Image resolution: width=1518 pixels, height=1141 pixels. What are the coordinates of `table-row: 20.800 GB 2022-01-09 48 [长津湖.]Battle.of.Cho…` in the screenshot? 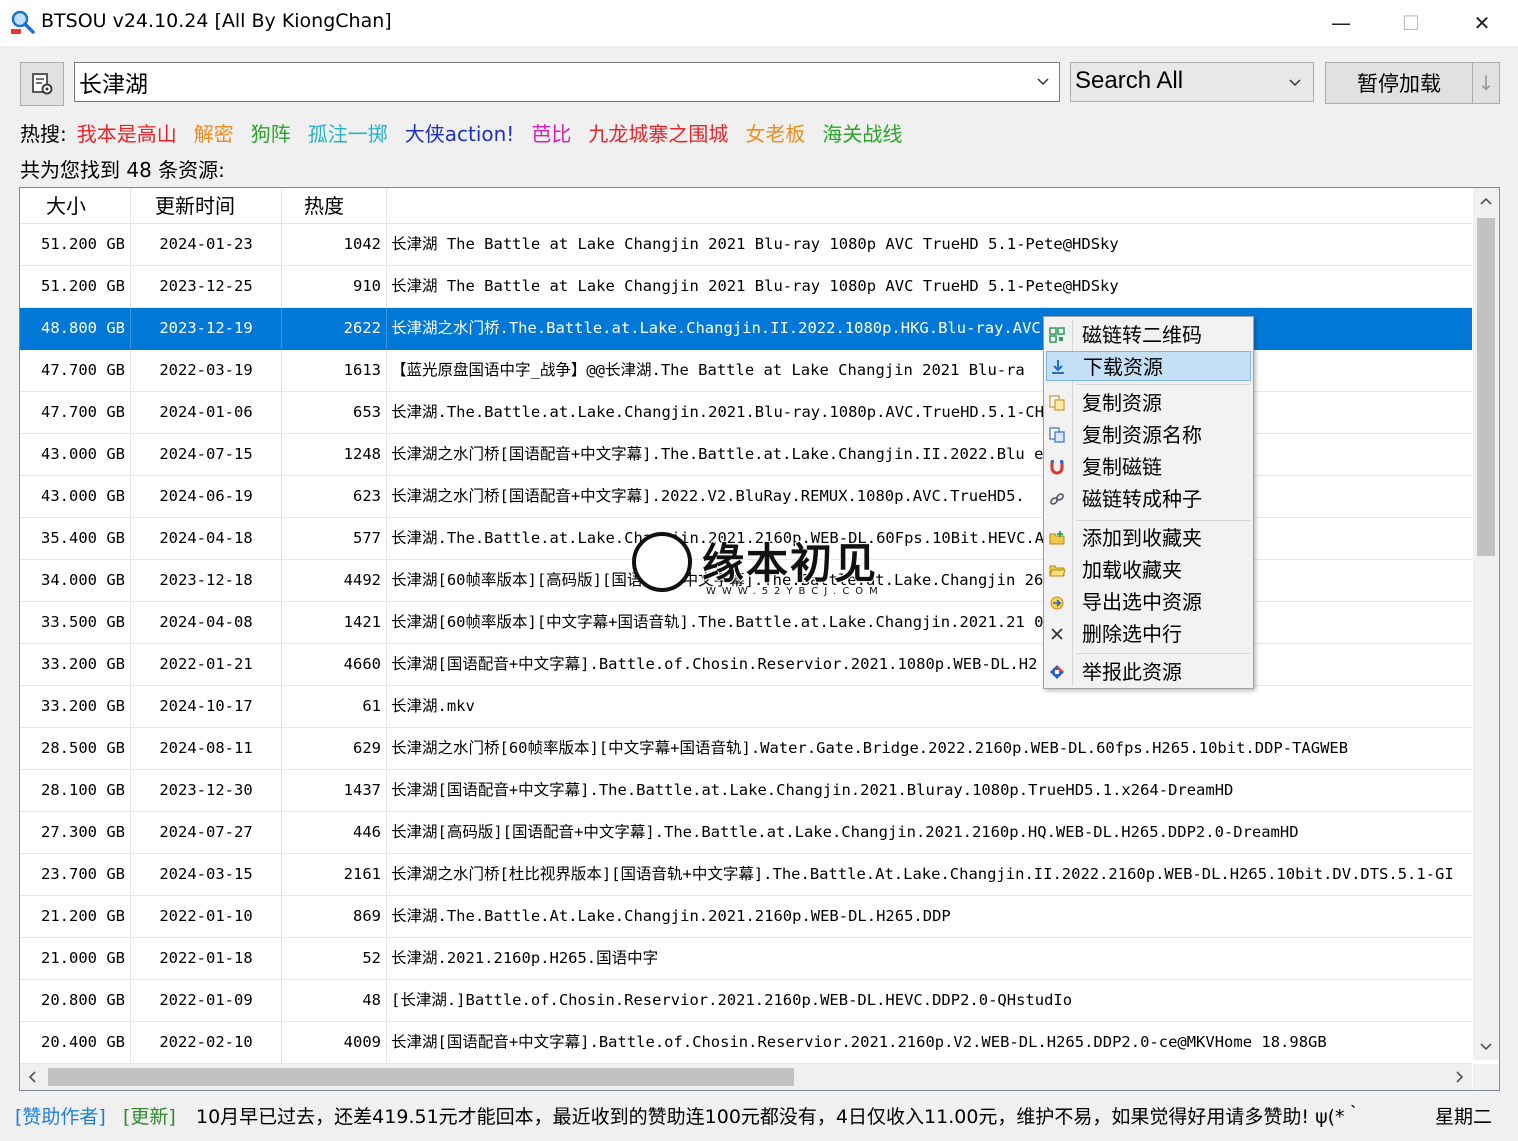 It's located at (746, 1001).